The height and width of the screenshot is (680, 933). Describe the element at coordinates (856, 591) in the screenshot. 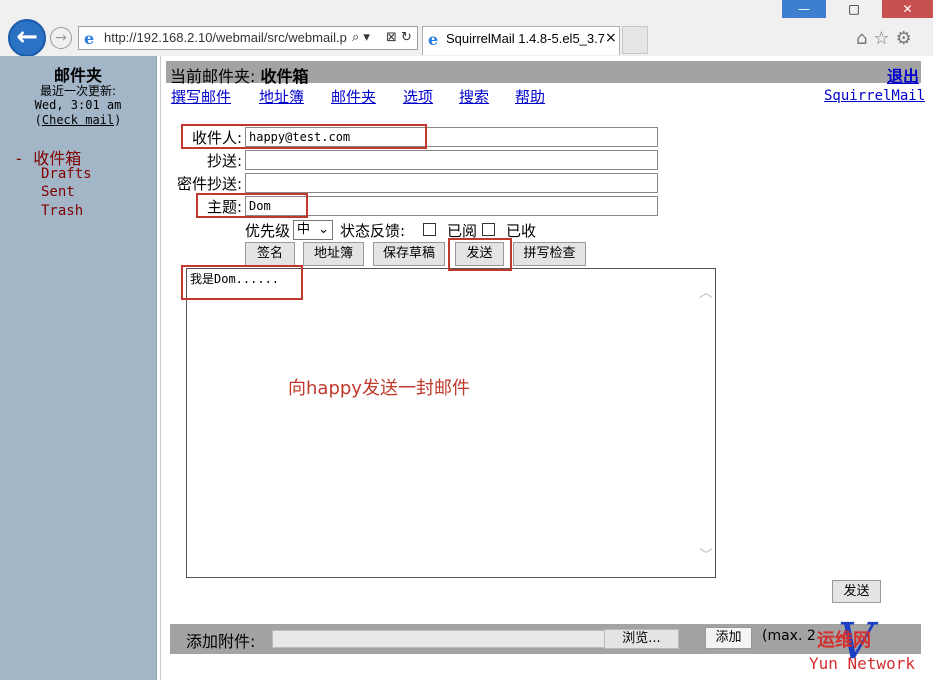

I see `send-bottom-button: 发送` at that location.